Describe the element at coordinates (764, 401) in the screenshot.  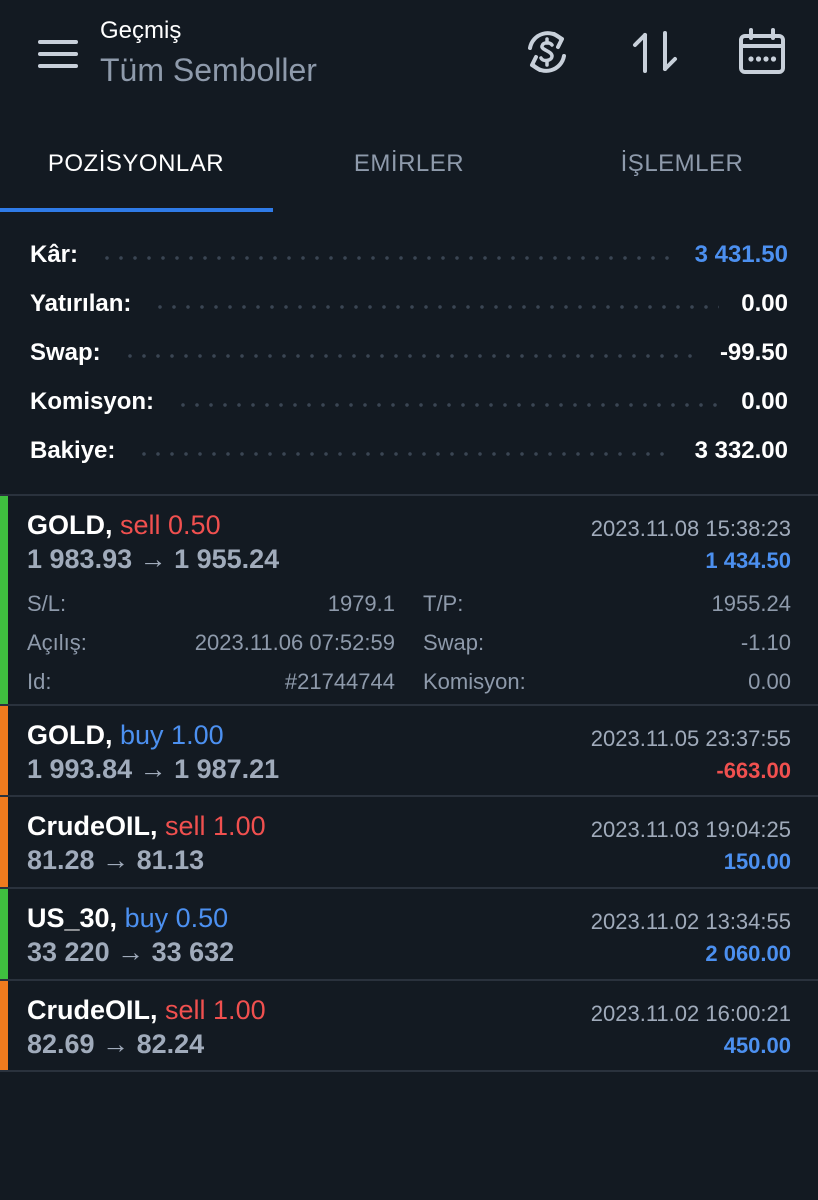
I see `commission-value: 0.00` at that location.